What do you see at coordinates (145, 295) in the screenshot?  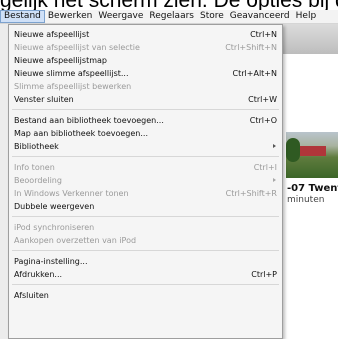 I see `menu-item-afsluiten: Afsluiten` at bounding box center [145, 295].